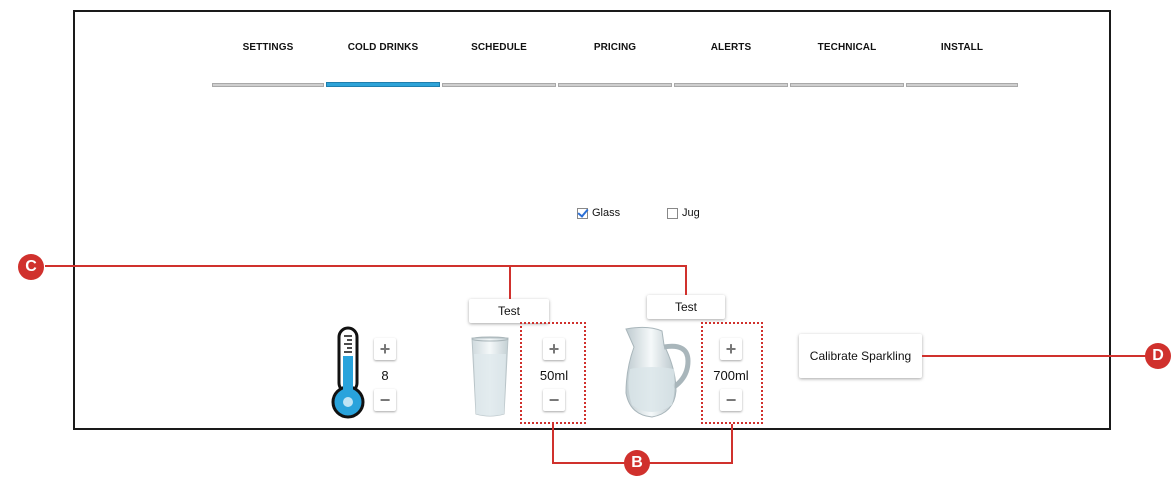 This screenshot has width=1175, height=478. What do you see at coordinates (691, 213) in the screenshot?
I see `jug-option-label: Jug` at bounding box center [691, 213].